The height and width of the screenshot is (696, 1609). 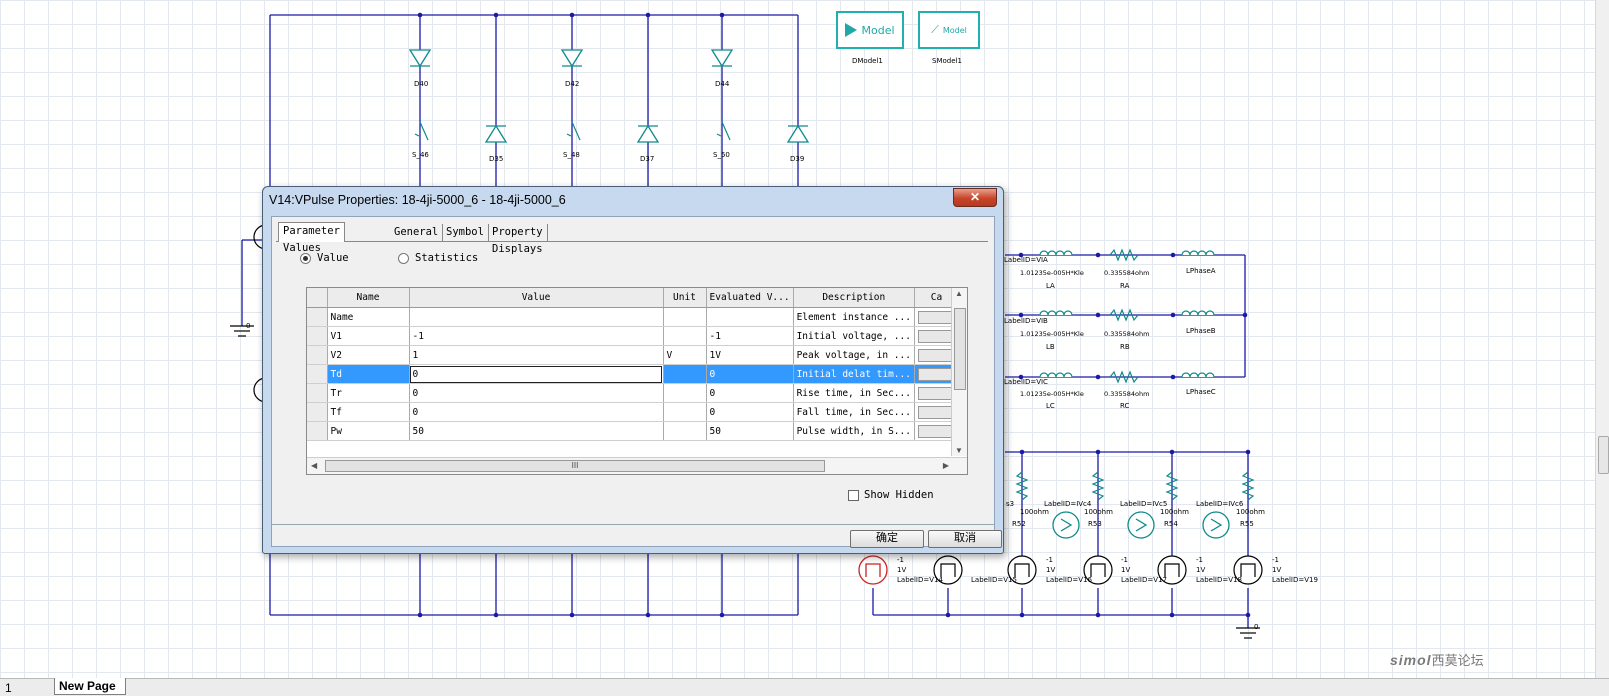 What do you see at coordinates (518, 239) in the screenshot?
I see `tab-property-displays: Property Displays` at bounding box center [518, 239].